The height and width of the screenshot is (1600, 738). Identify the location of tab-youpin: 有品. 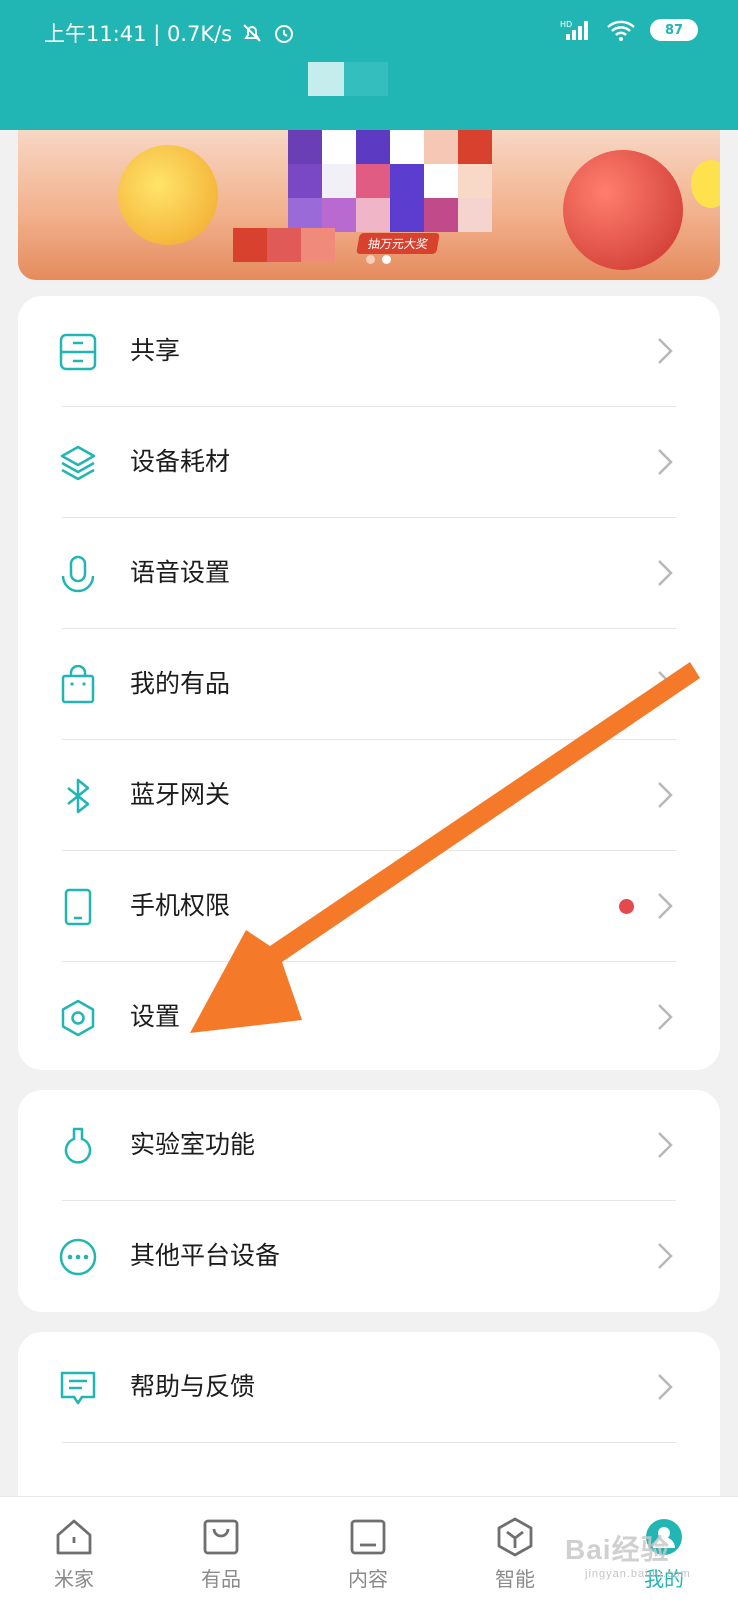
(221, 1553).